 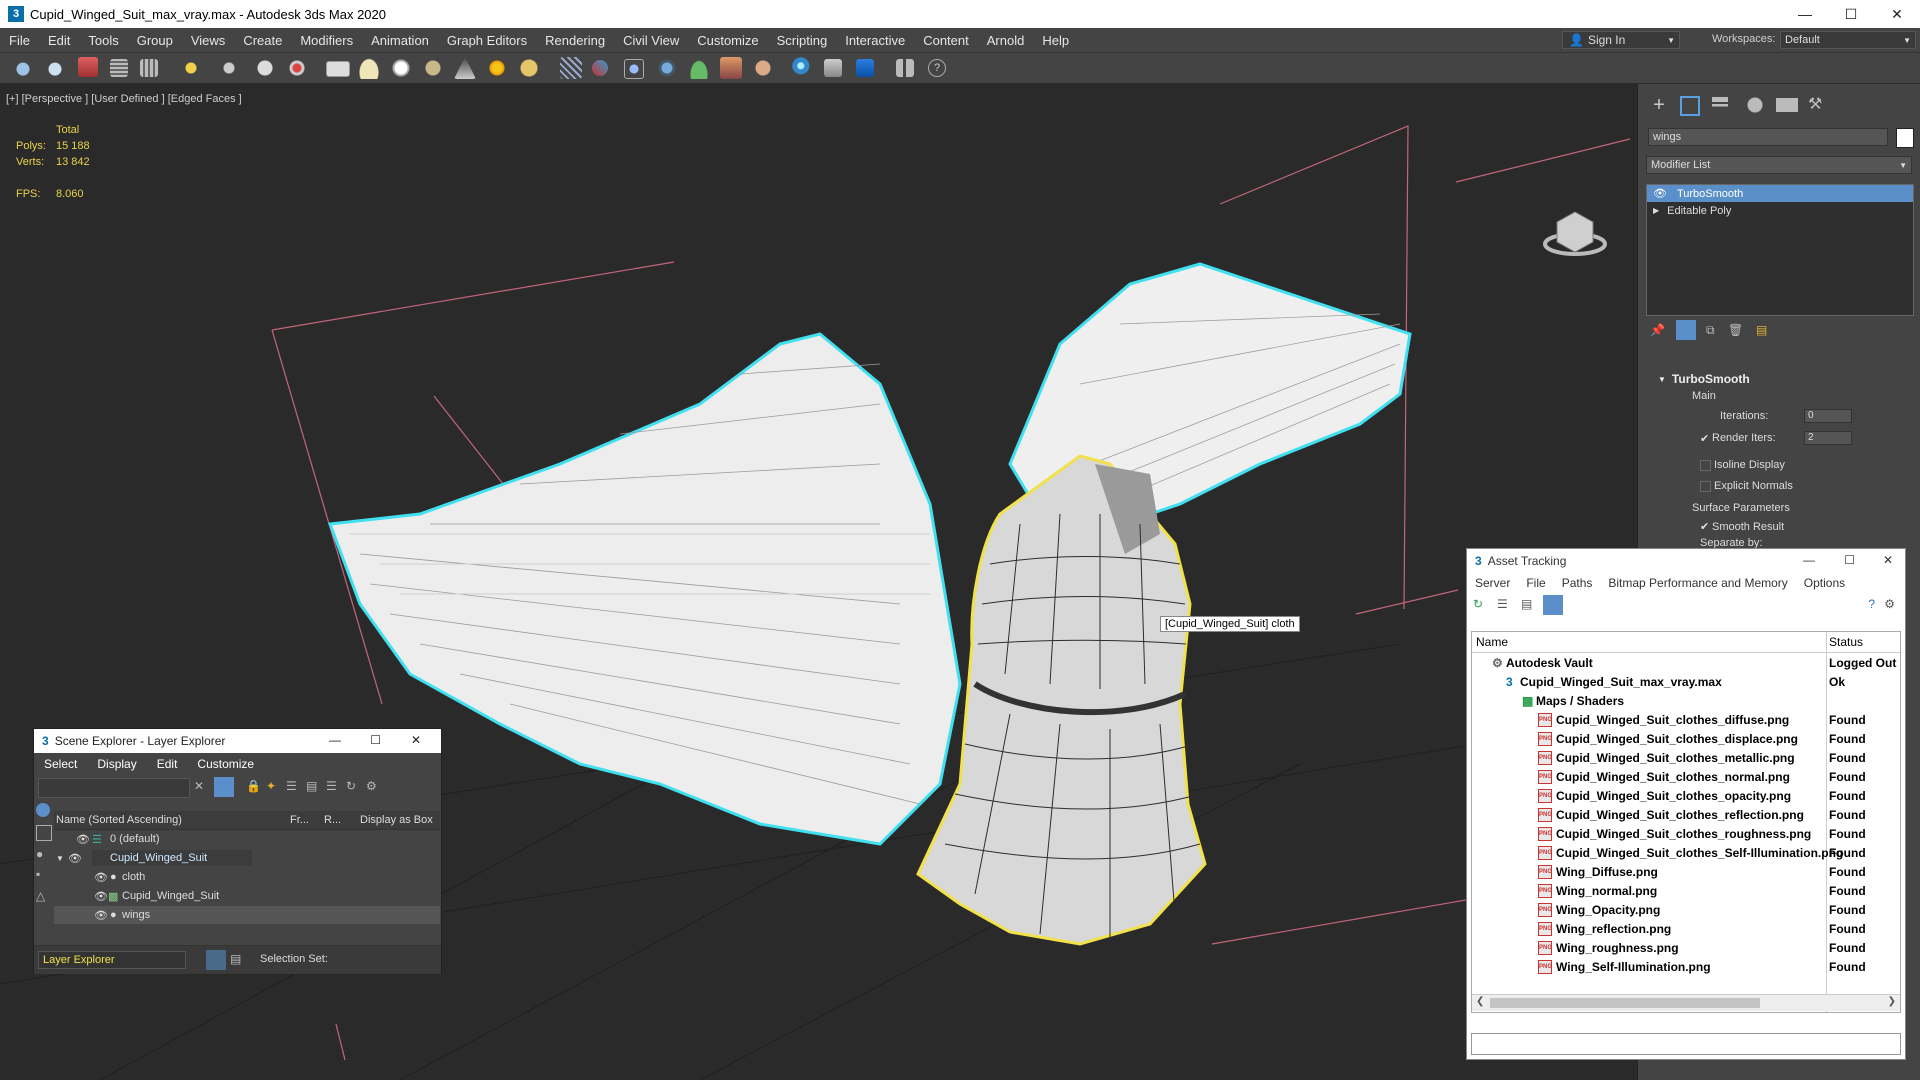 What do you see at coordinates (291, 786) in the screenshot?
I see `layers-icon: ☰` at bounding box center [291, 786].